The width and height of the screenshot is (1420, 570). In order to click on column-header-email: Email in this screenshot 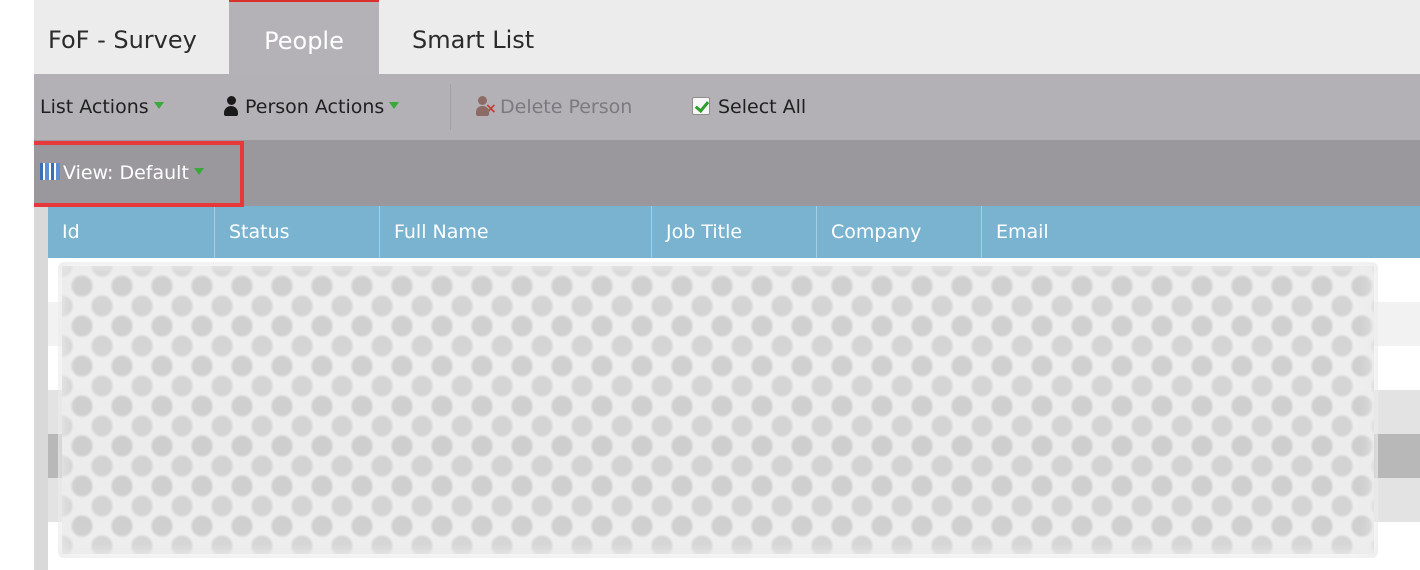, I will do `click(1200, 232)`.